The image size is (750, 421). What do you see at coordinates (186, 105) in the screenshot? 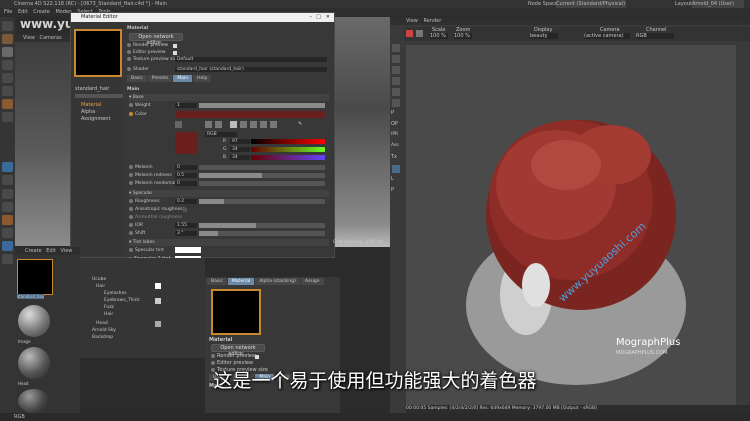
I see `weight-field: 1` at bounding box center [186, 105].